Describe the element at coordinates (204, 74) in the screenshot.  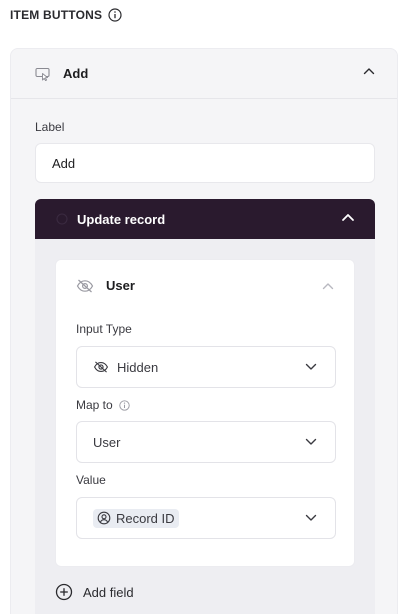
I see `item-button-header: Add` at that location.